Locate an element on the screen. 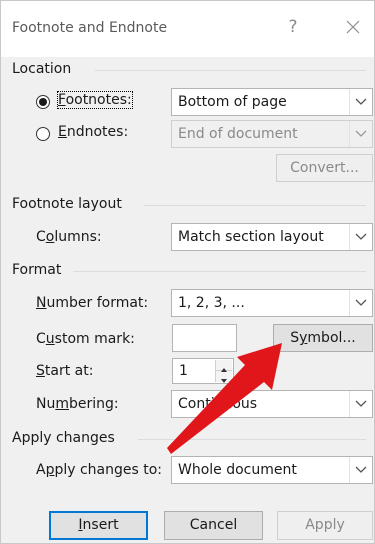  endnotes-label-rest: ndnotes: is located at coordinates (97, 132).